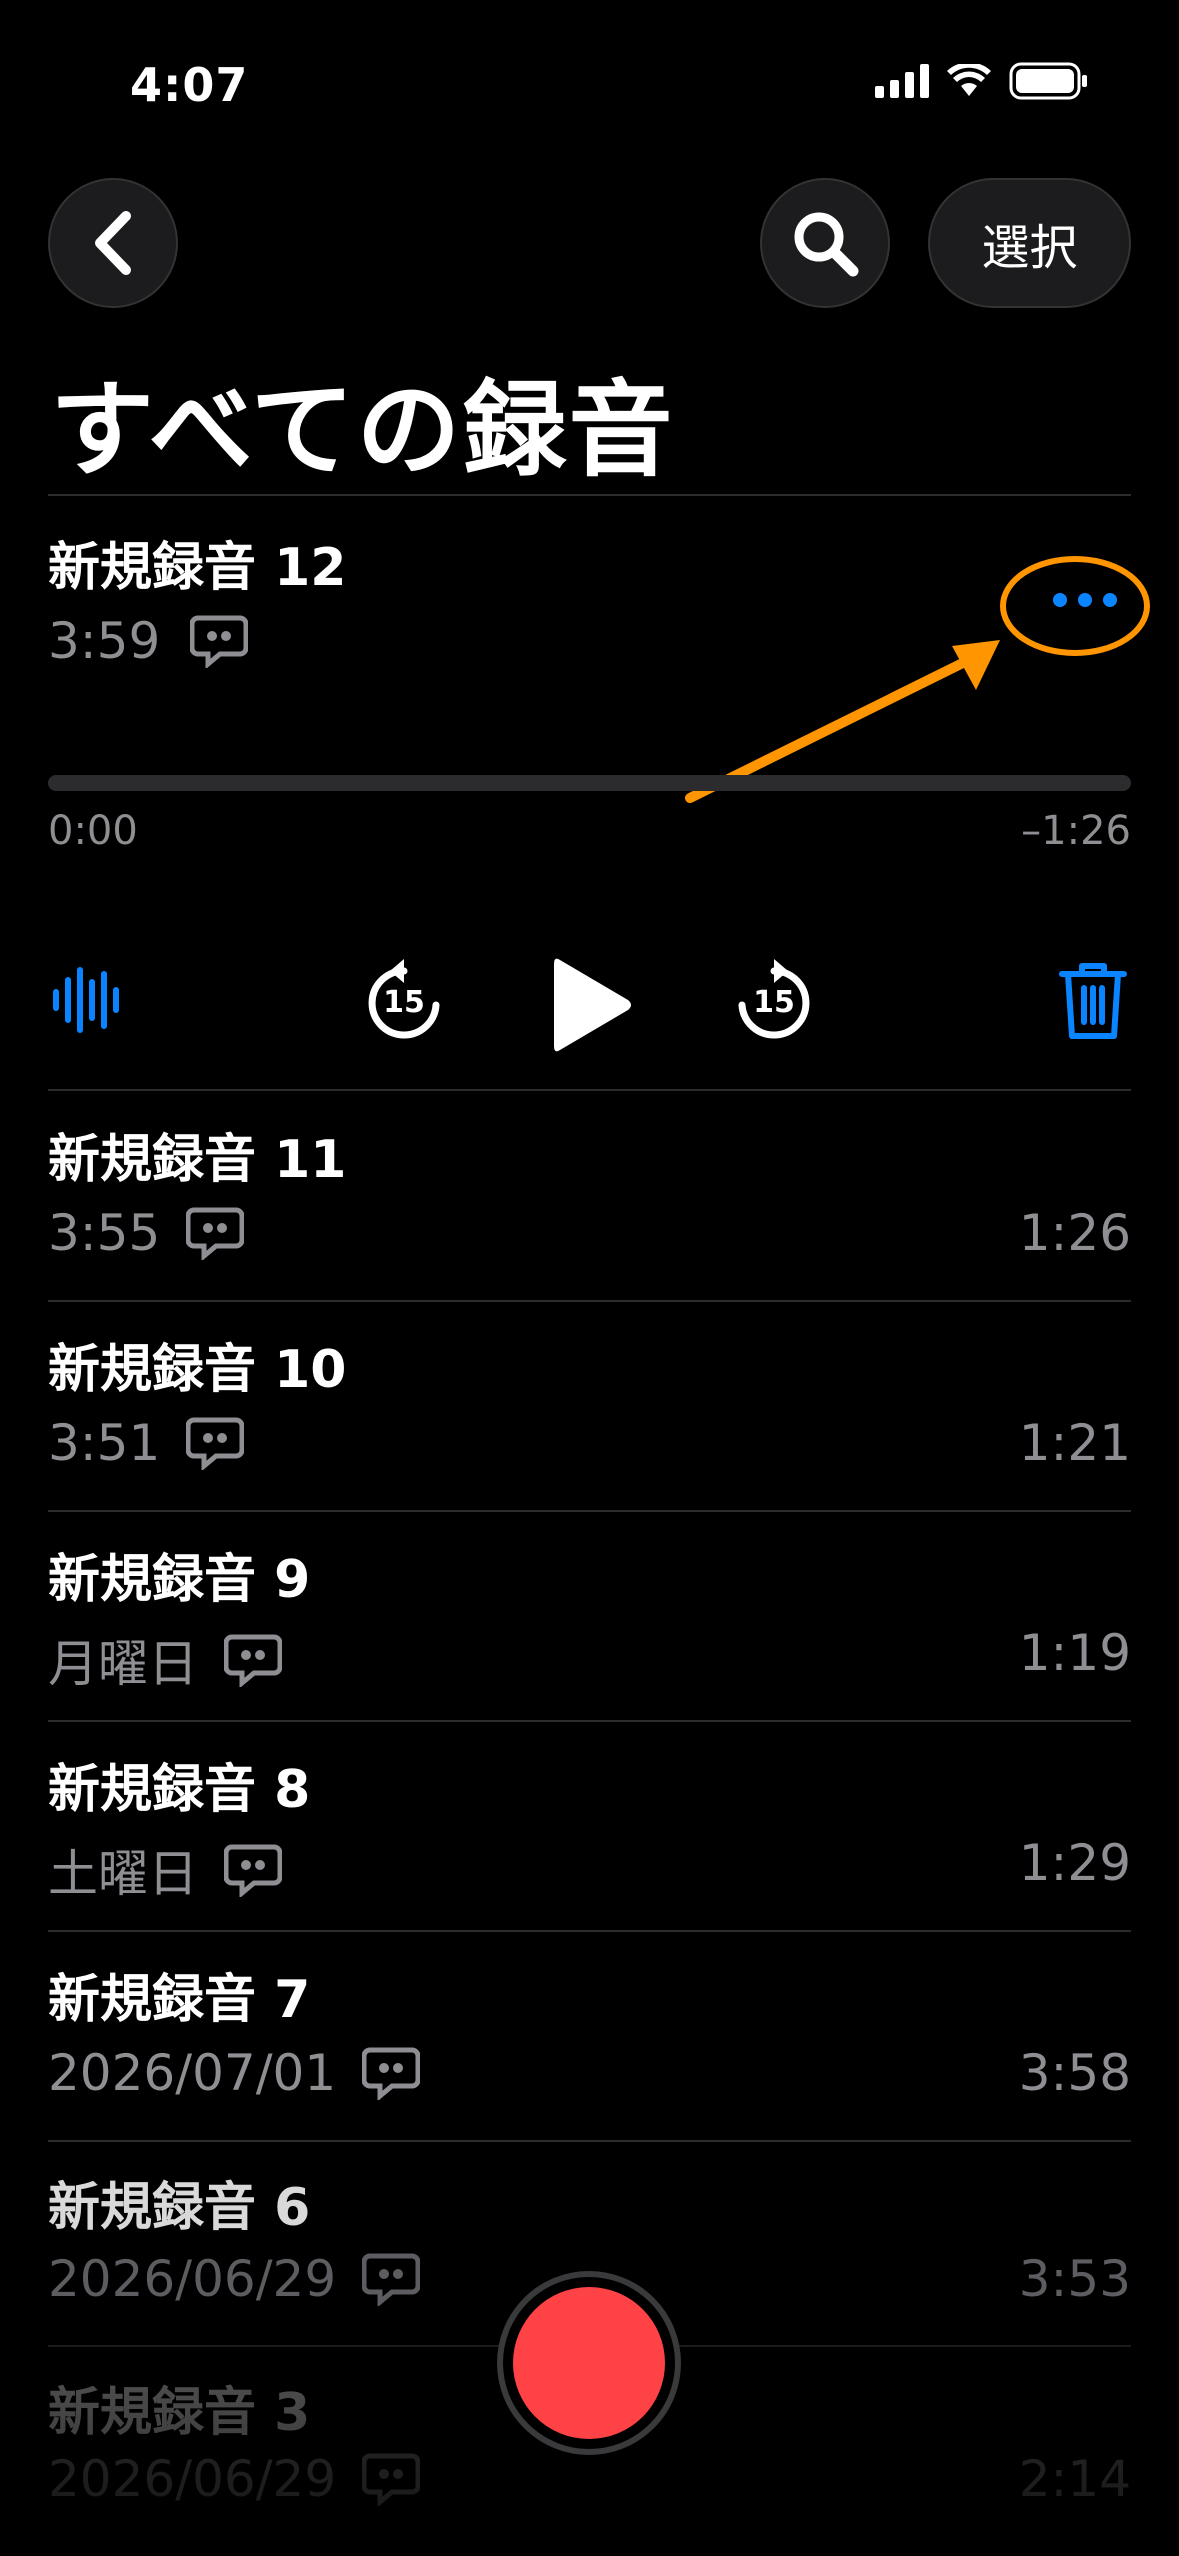 This screenshot has height=2556, width=1179. Describe the element at coordinates (1074, 1653) in the screenshot. I see `recording-duration: 1:19` at that location.